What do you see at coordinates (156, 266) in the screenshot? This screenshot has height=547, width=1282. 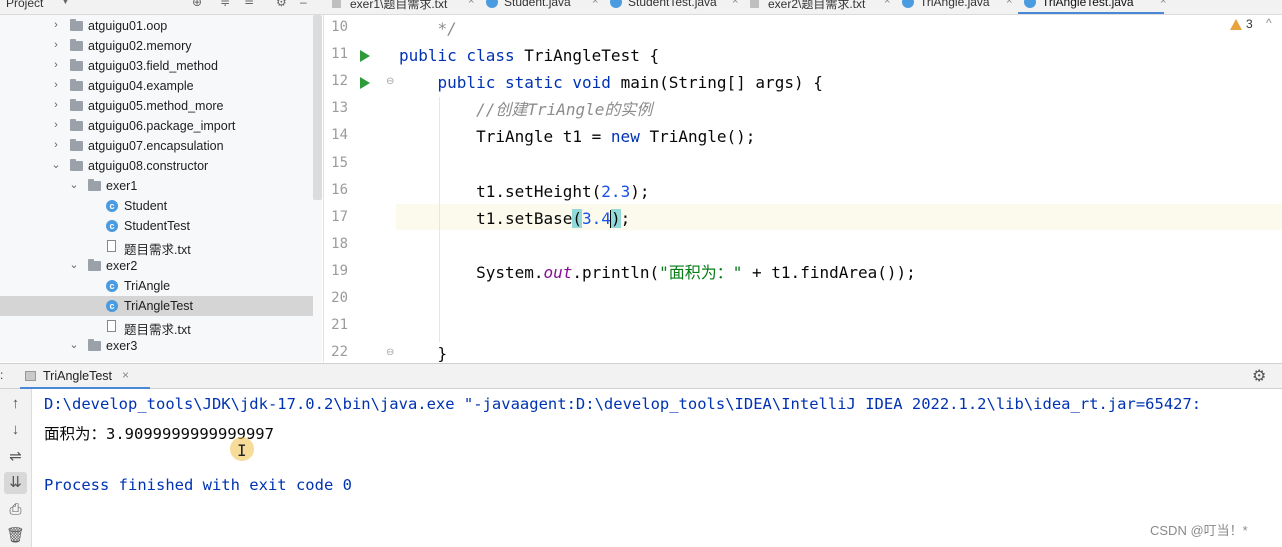 I see `tree-item: ⌄ exer2` at bounding box center [156, 266].